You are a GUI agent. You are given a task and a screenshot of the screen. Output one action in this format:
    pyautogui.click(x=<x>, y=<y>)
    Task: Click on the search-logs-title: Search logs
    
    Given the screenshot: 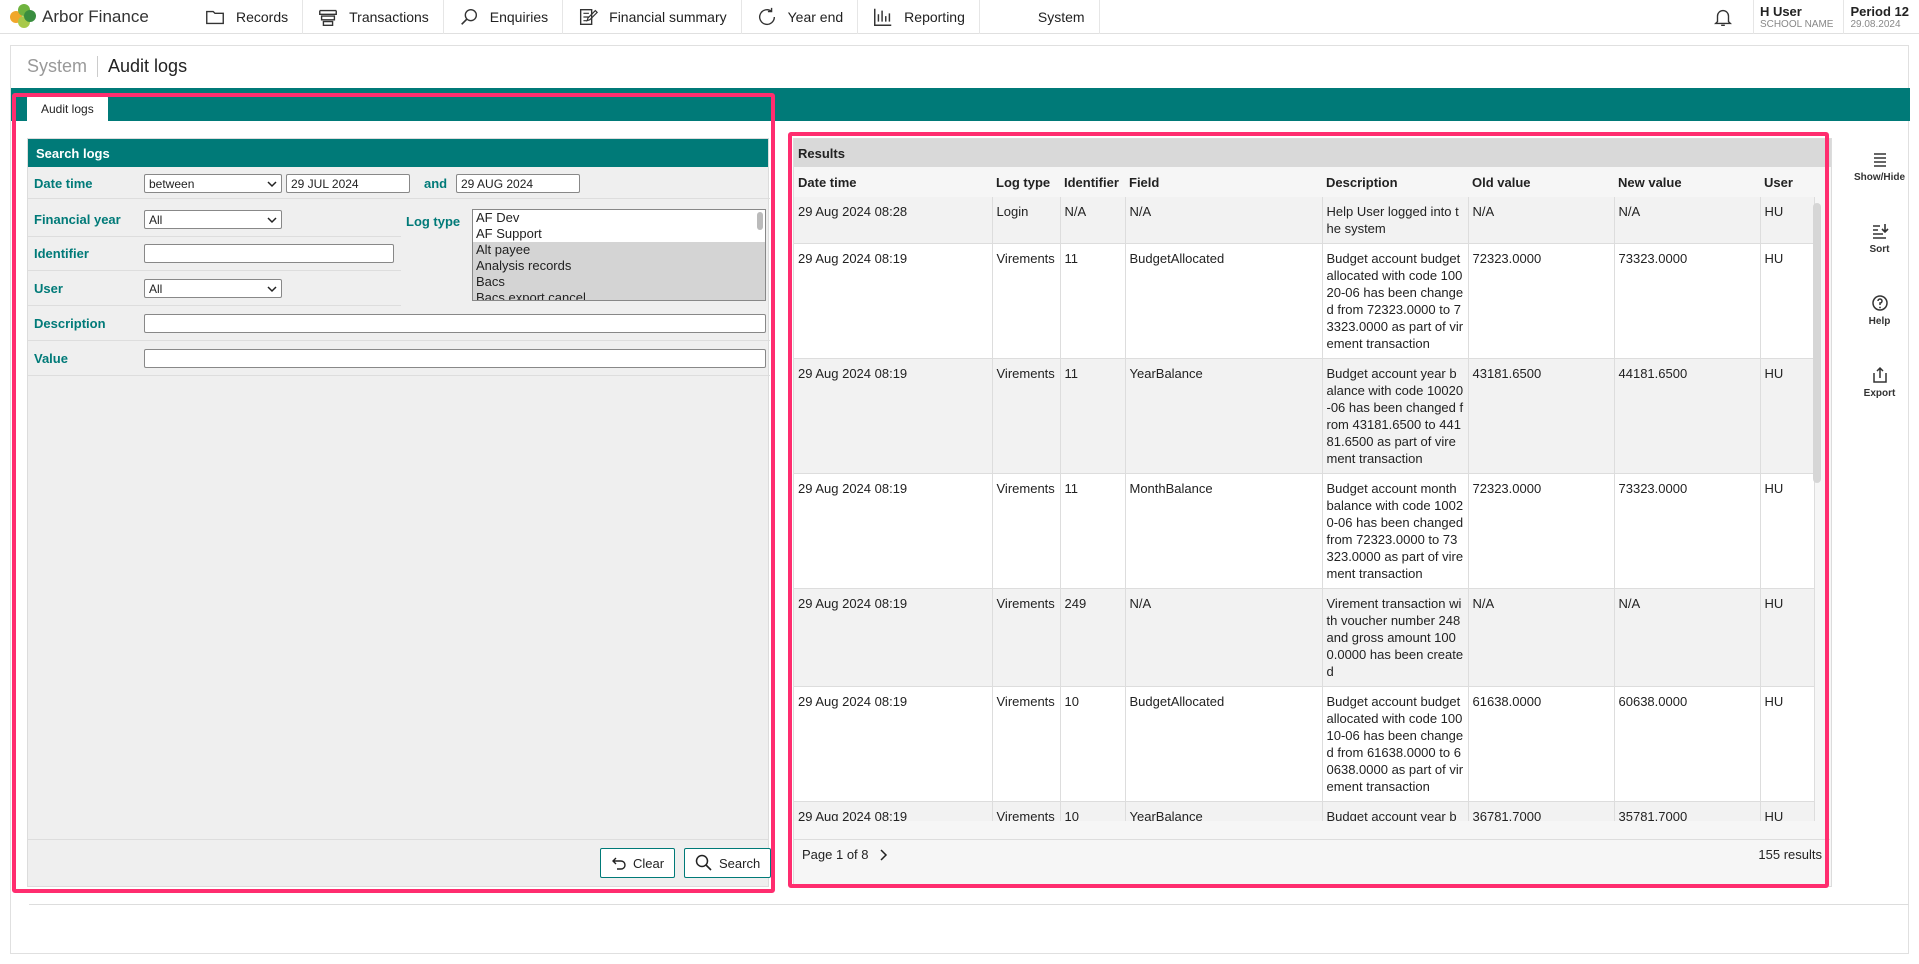 What is the action you would take?
    pyautogui.click(x=398, y=153)
    